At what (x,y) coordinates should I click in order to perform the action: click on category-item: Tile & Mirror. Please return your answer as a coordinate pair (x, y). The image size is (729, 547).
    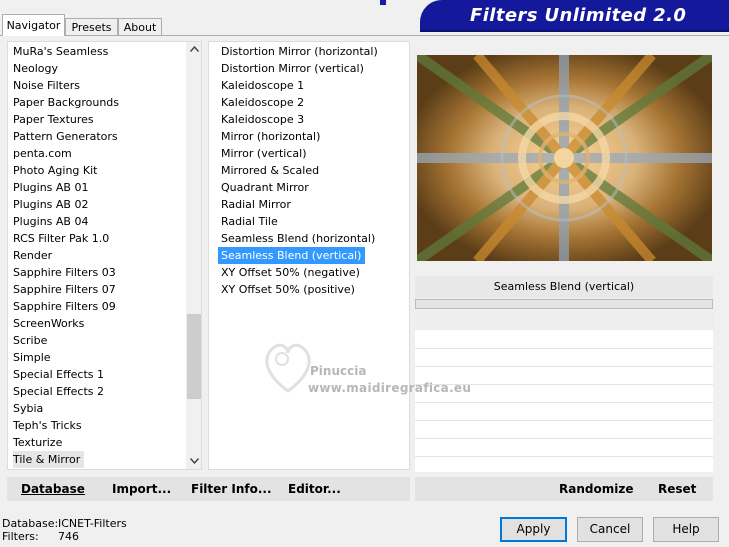
    Looking at the image, I should click on (97, 459).